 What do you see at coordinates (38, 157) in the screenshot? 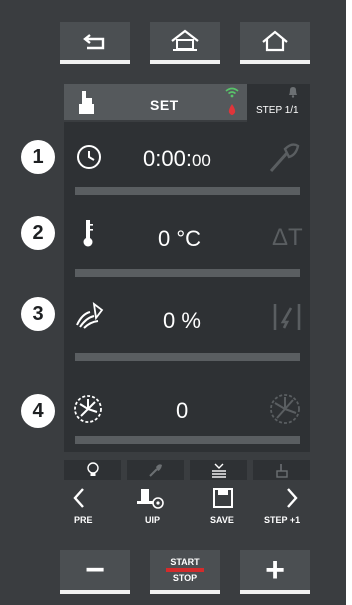
I see `row-number-1: 1` at bounding box center [38, 157].